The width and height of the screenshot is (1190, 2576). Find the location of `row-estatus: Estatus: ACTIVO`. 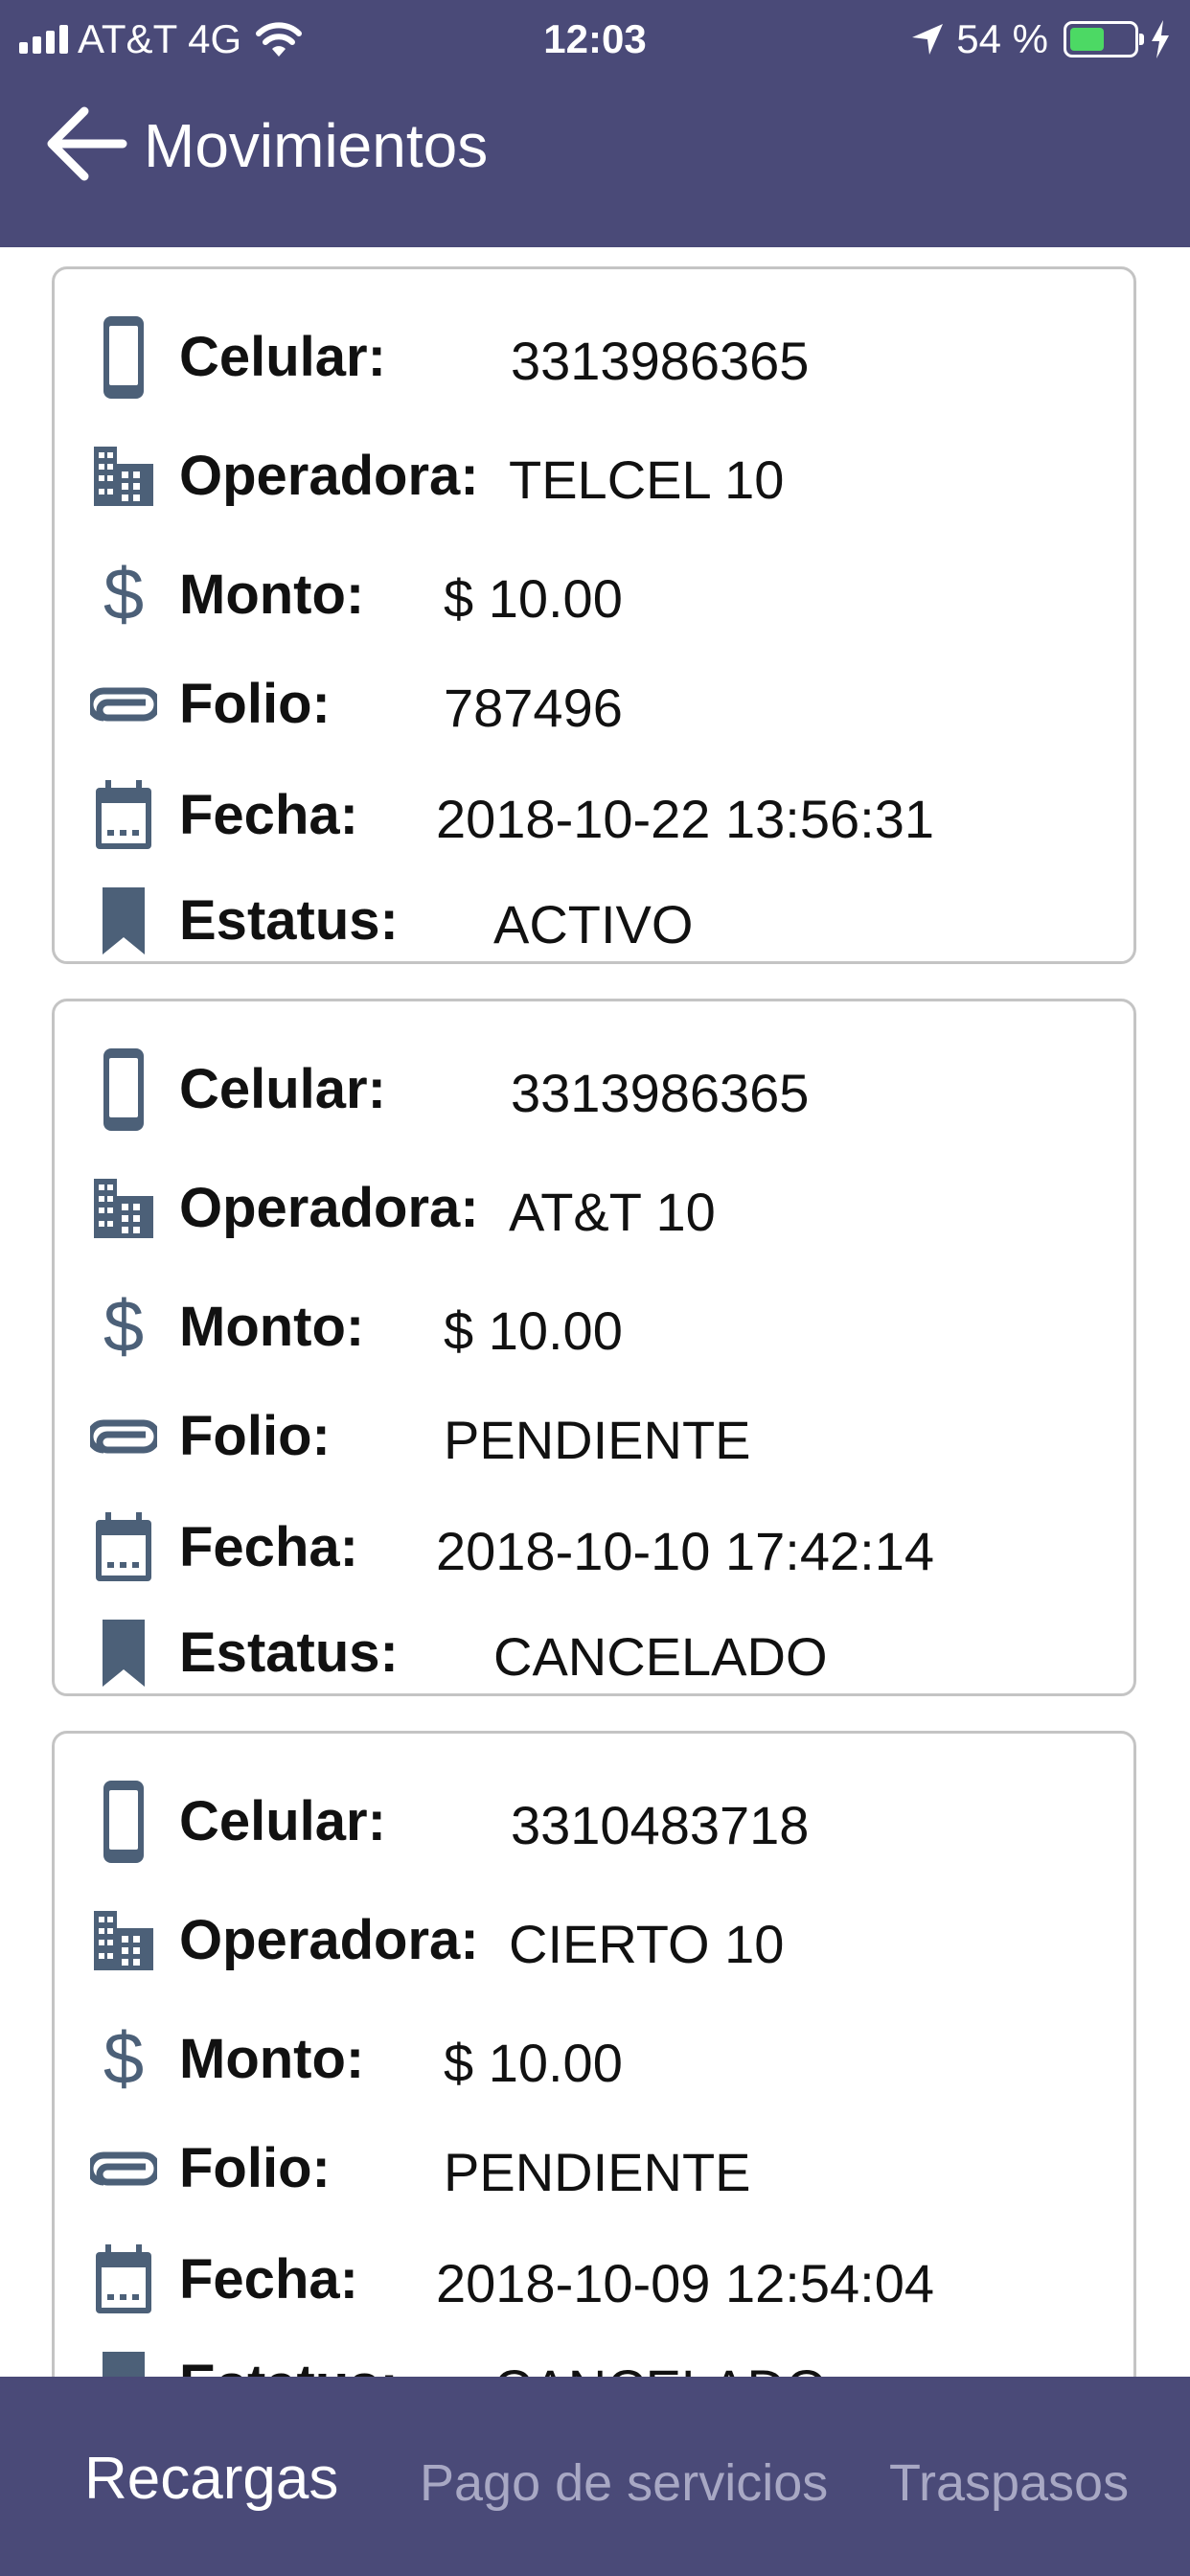

row-estatus: Estatus: ACTIVO is located at coordinates (594, 921).